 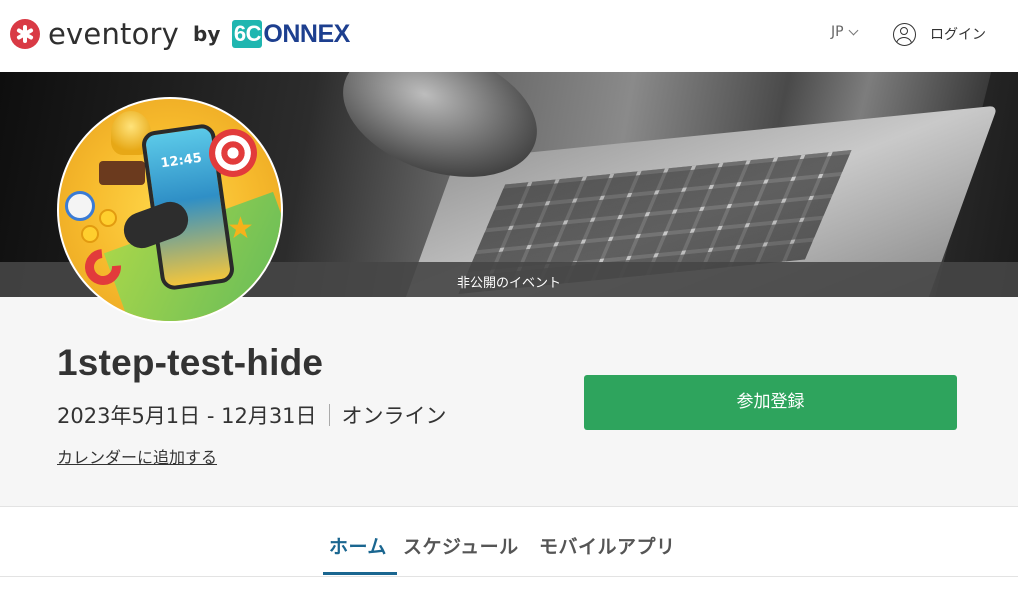 What do you see at coordinates (509, 36) in the screenshot?
I see `top-header: eventory by 6C ONNEX JP ログイン` at bounding box center [509, 36].